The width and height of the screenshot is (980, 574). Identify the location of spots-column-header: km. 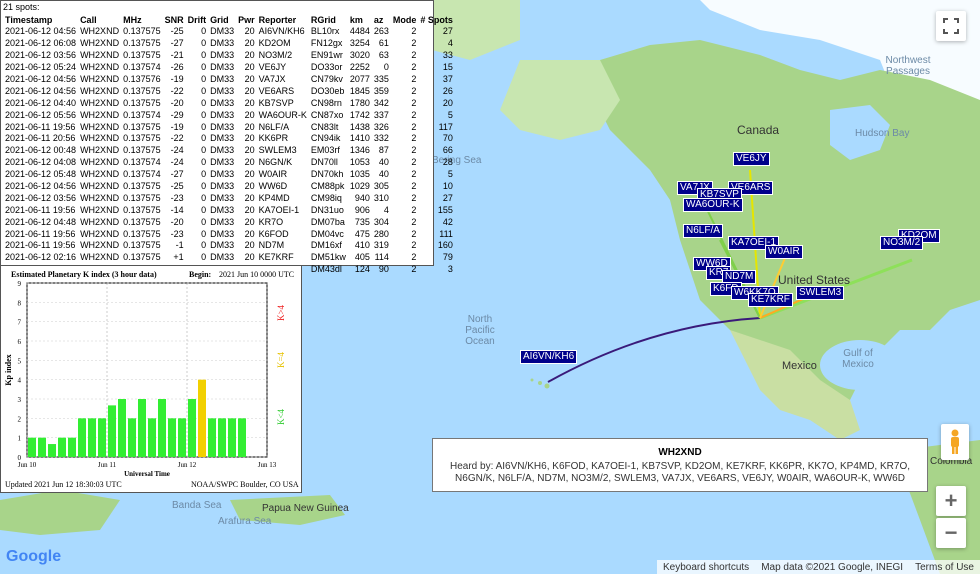
(356, 19).